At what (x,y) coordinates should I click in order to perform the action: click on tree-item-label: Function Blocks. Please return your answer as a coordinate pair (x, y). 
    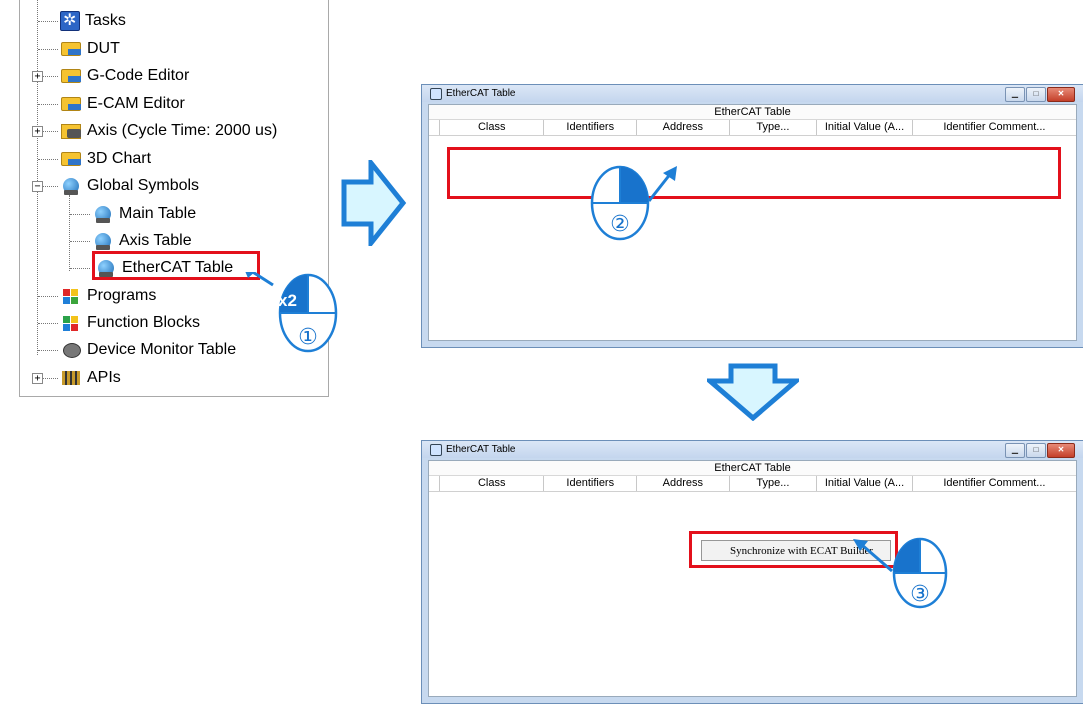
    Looking at the image, I should click on (143, 322).